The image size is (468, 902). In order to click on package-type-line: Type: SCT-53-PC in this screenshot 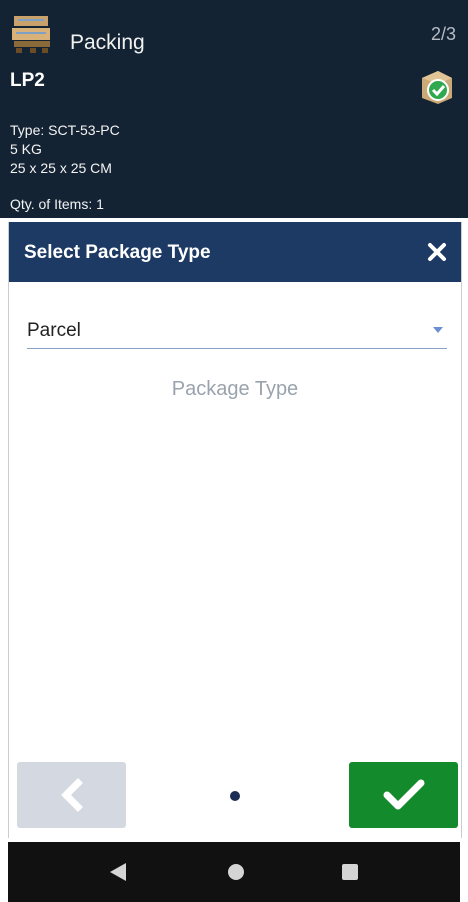, I will do `click(65, 130)`.